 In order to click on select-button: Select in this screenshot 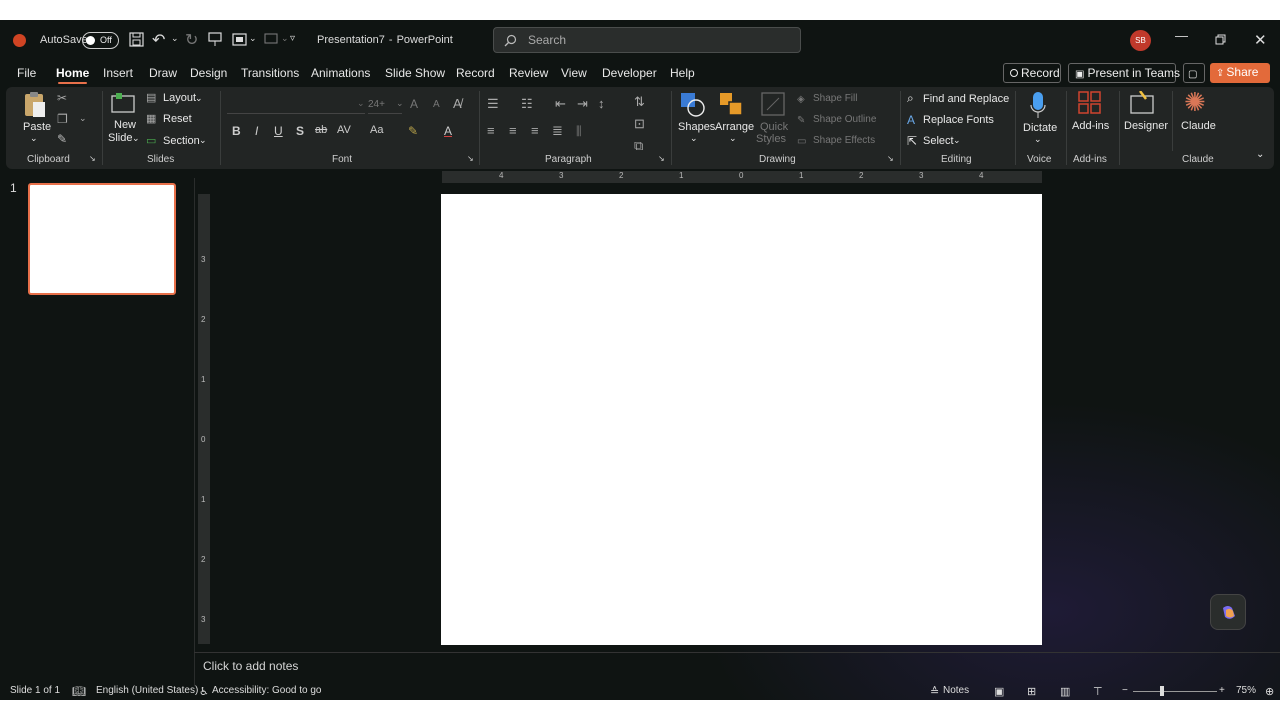, I will do `click(938, 141)`.